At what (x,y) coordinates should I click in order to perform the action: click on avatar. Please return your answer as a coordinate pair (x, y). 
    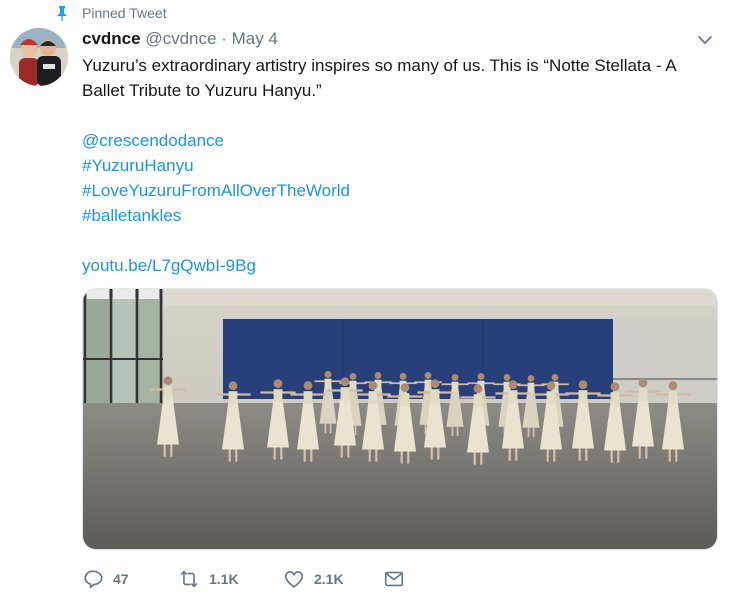
    Looking at the image, I should click on (39, 57).